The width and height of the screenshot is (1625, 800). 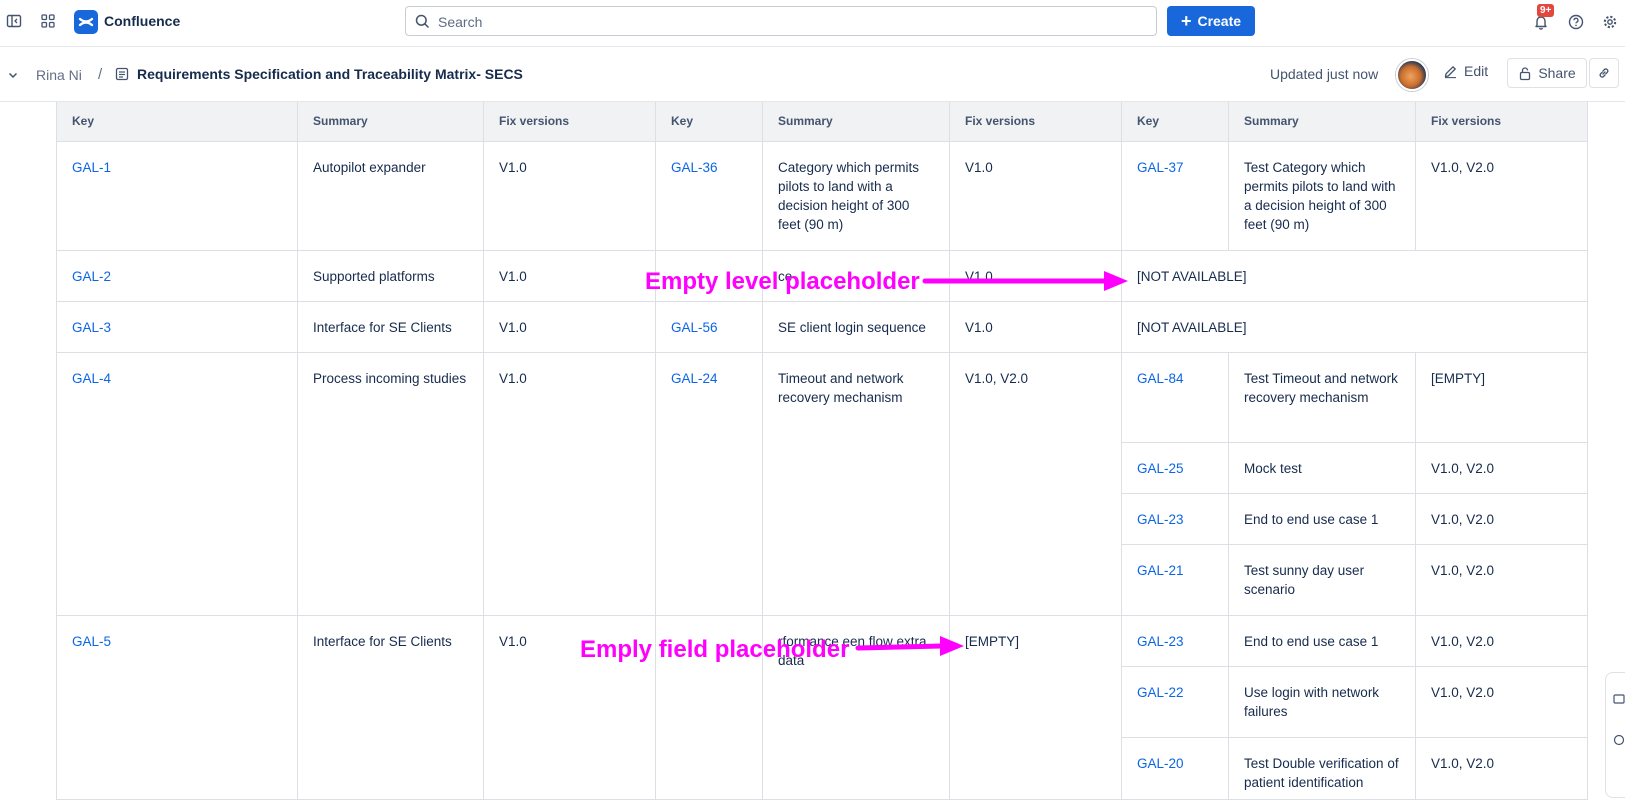 I want to click on link-icon, so click(x=1604, y=73).